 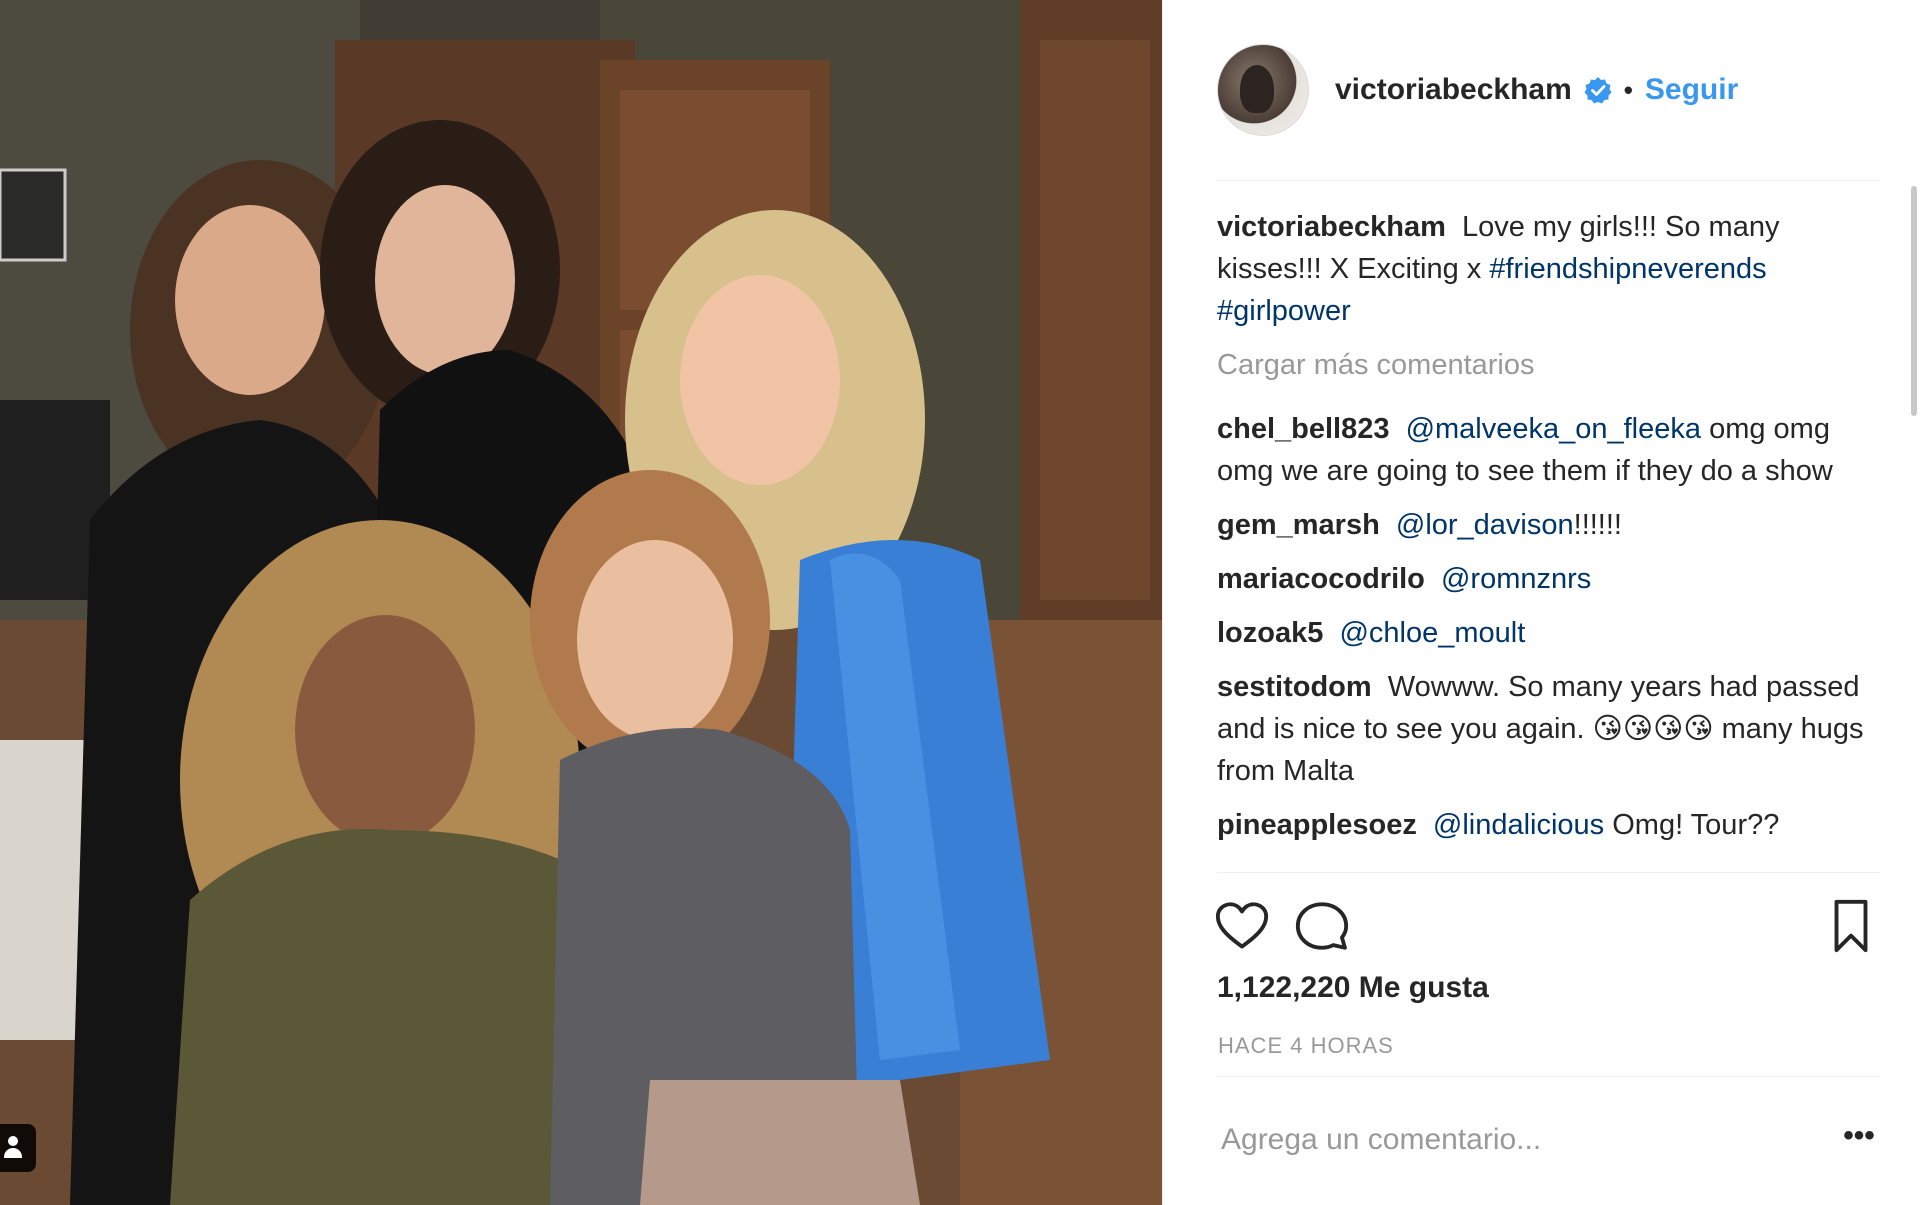 What do you see at coordinates (1859, 1138) in the screenshot?
I see `more-options-icon: •••` at bounding box center [1859, 1138].